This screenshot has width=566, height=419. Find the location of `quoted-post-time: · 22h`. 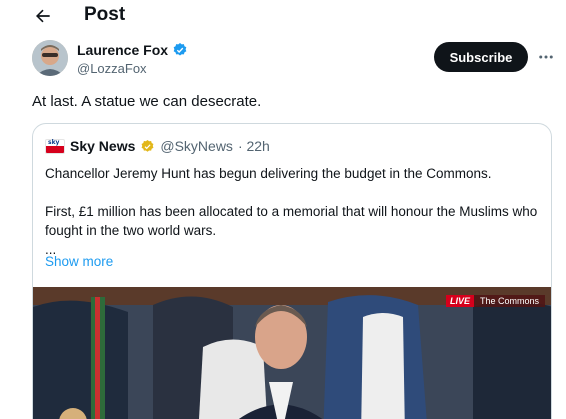

quoted-post-time: · 22h is located at coordinates (254, 146).